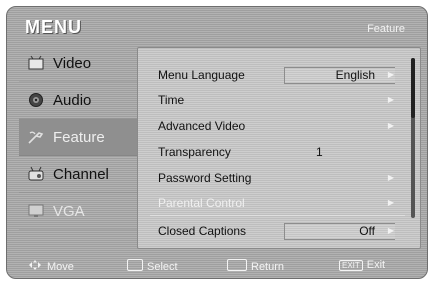 Image resolution: width=433 pixels, height=283 pixels. Describe the element at coordinates (72, 63) in the screenshot. I see `sidebar-item-label: Video` at that location.